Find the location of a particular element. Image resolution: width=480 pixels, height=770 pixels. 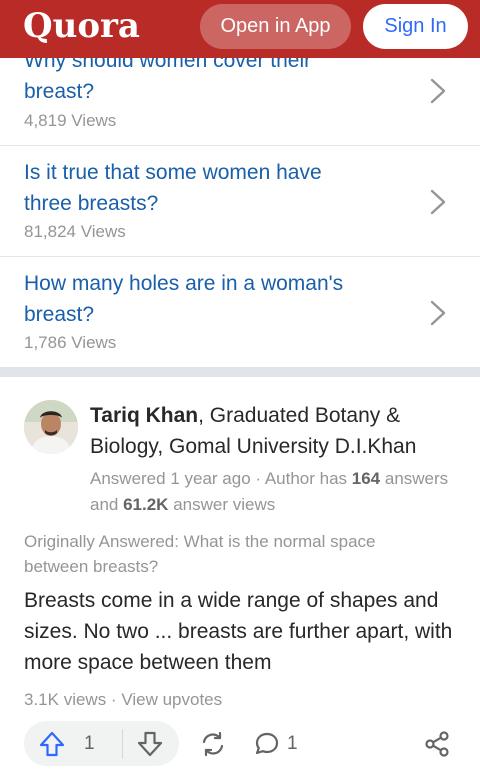

related-question-views: 4,819 Views is located at coordinates (70, 120).